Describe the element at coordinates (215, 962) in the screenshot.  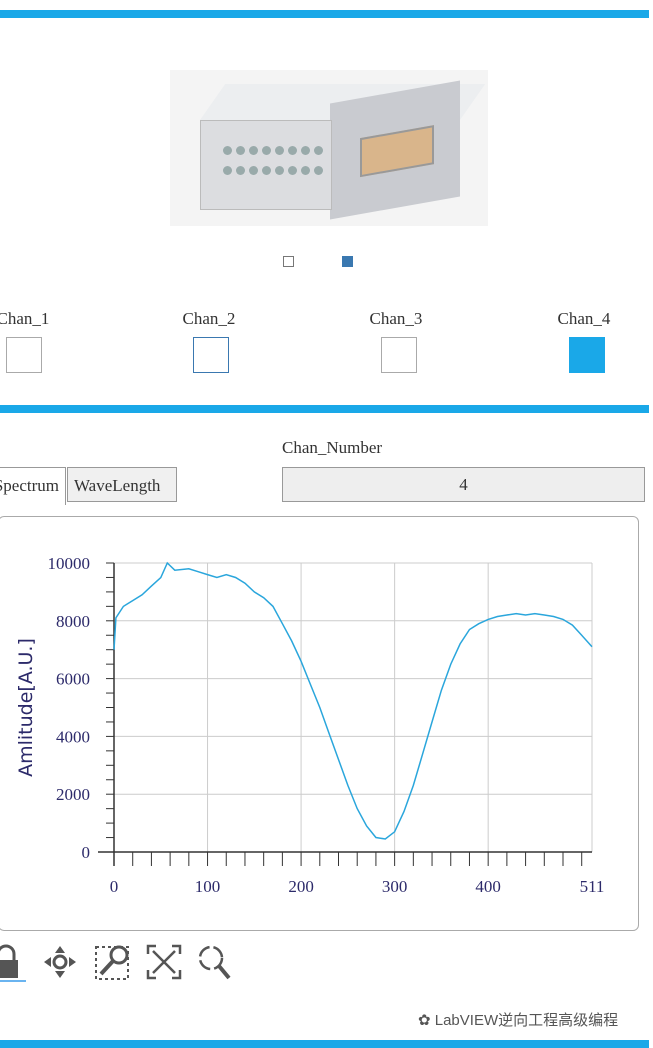
I see `zoom-reset-icon` at that location.